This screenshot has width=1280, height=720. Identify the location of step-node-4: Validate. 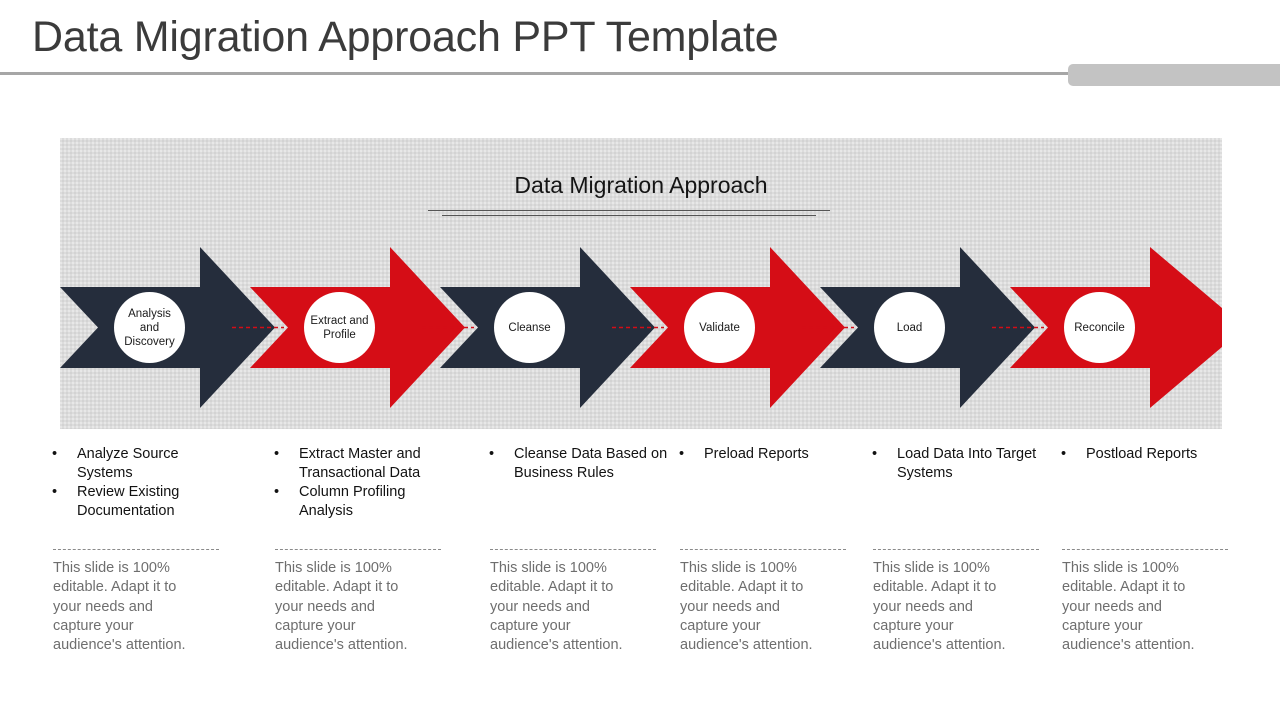
(719, 327).